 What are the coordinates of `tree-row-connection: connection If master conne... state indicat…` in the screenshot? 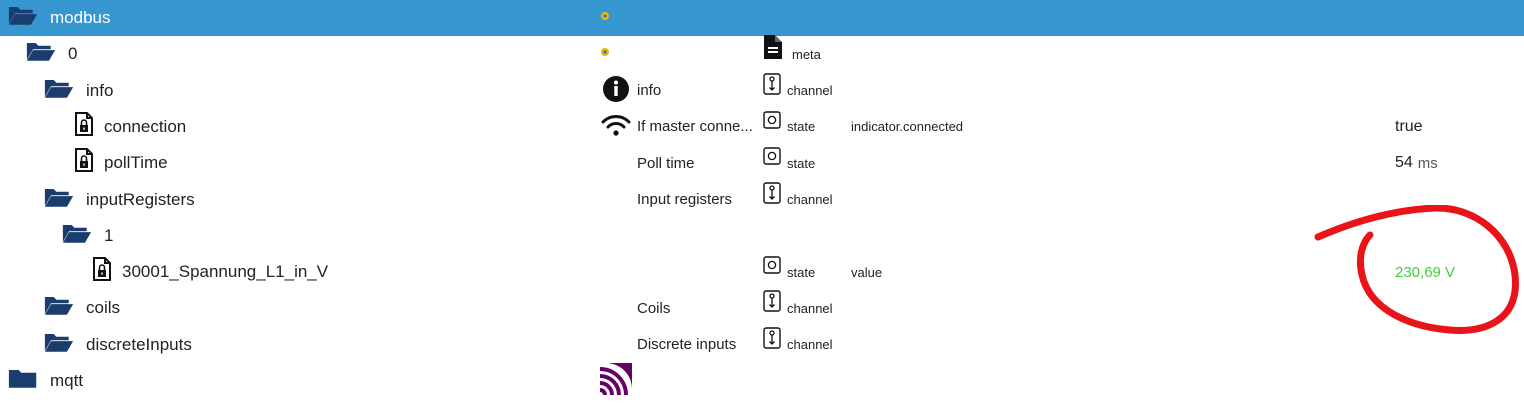 It's located at (762, 127).